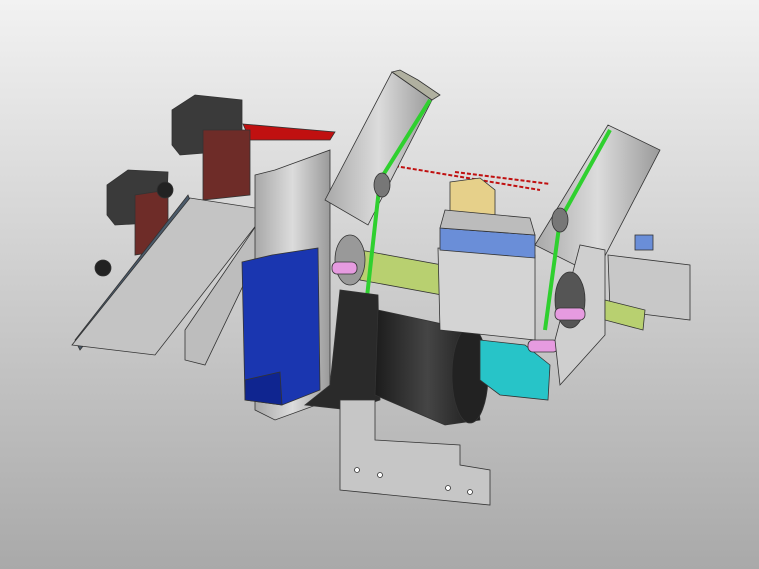 The width and height of the screenshot is (759, 569). I want to click on blue-part, so click(644, 242).